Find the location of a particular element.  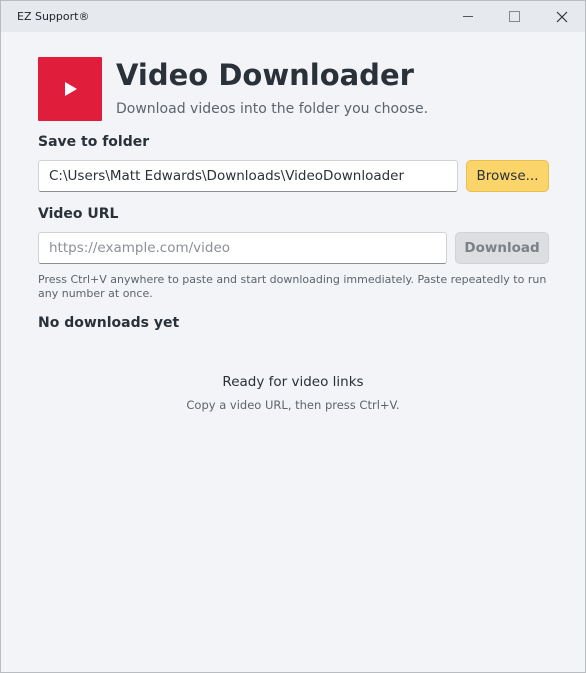

save-folder-label: Save to folder is located at coordinates (94, 142).